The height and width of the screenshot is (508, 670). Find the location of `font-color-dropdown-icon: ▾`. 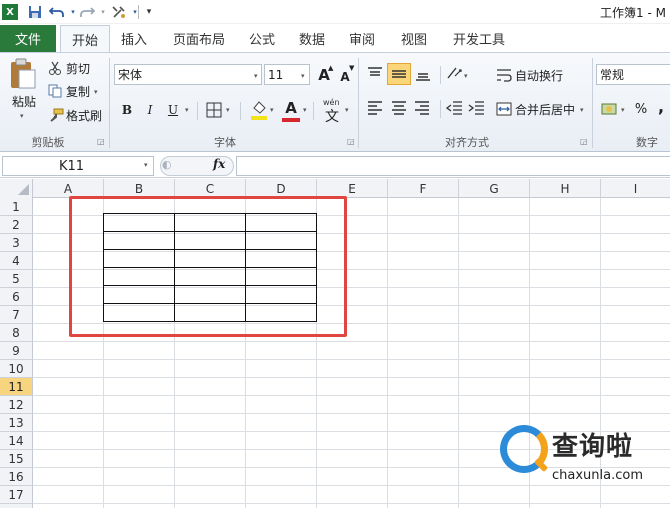

font-color-dropdown-icon: ▾ is located at coordinates (305, 110).